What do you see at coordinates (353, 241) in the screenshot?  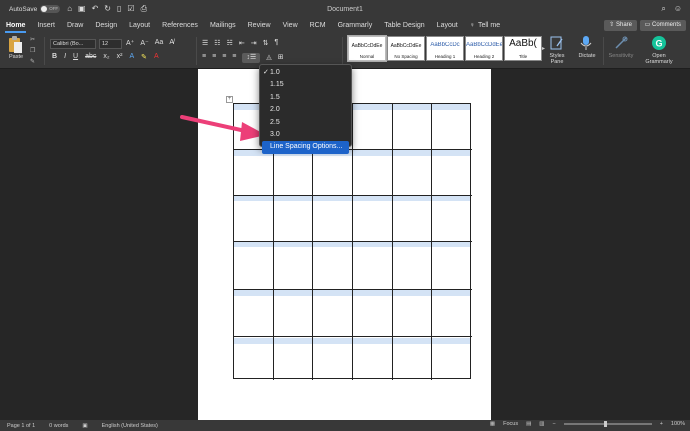 I see `table-row-border` at bounding box center [353, 241].